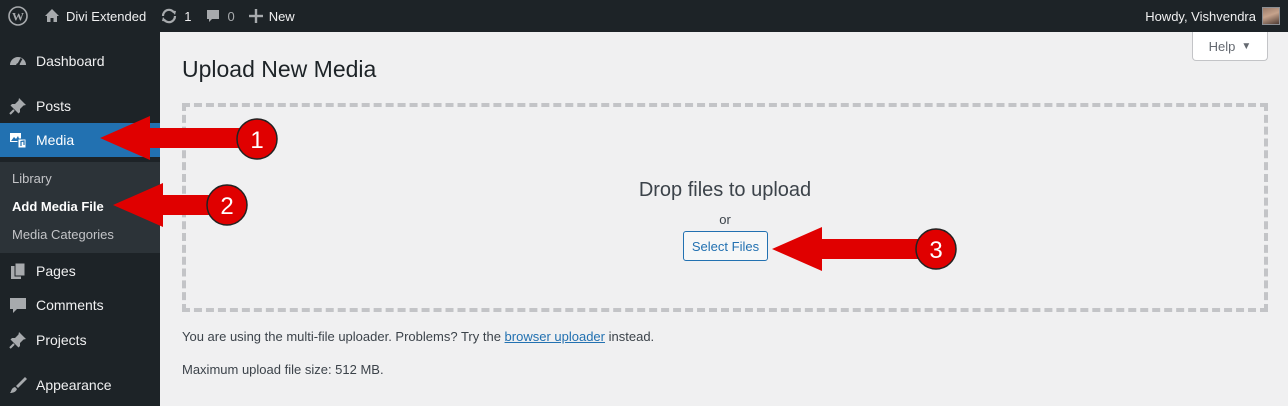 The width and height of the screenshot is (1288, 406). Describe the element at coordinates (156, 140) in the screenshot. I see `current-menu-arrow` at that location.